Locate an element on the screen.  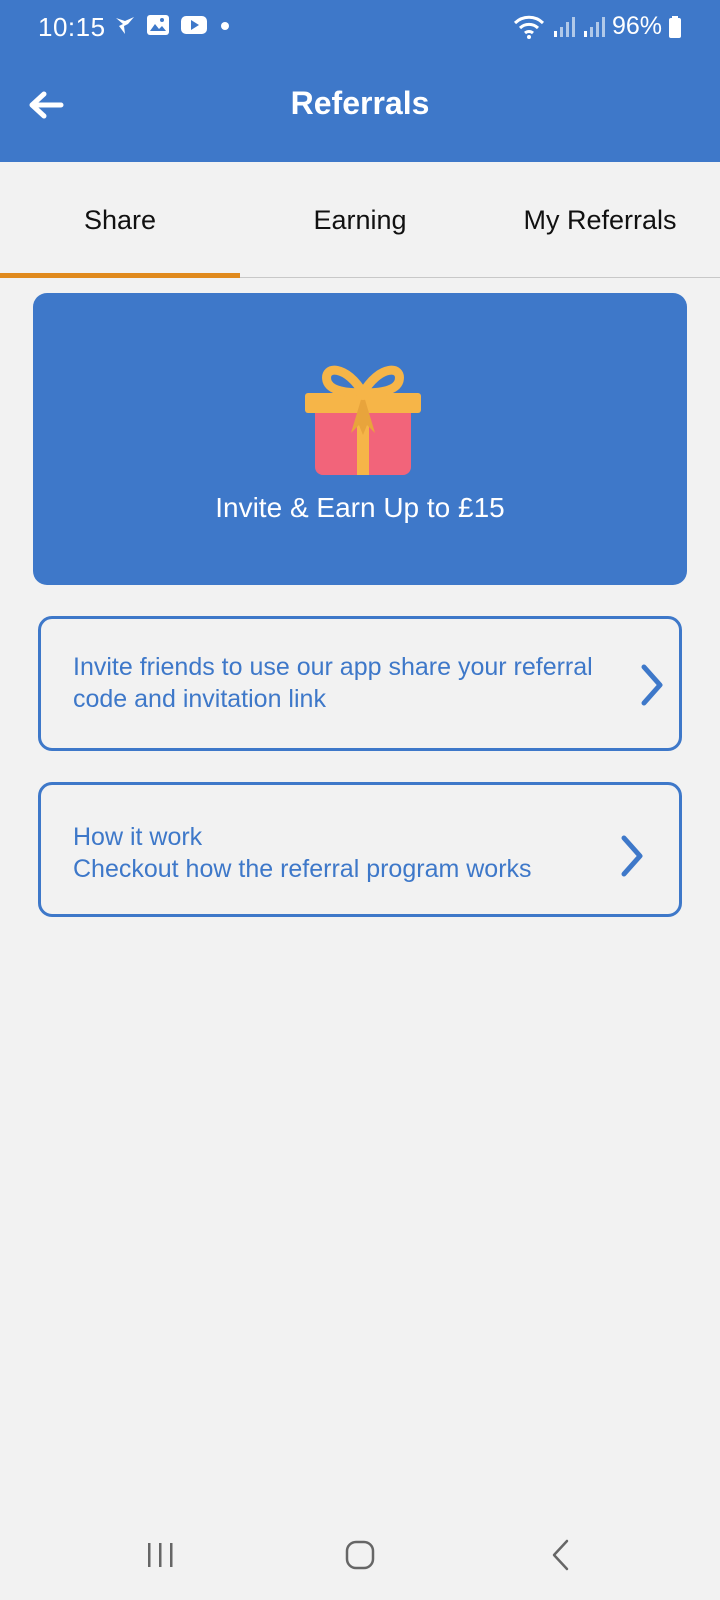
tab-share: Share is located at coordinates (120, 220).